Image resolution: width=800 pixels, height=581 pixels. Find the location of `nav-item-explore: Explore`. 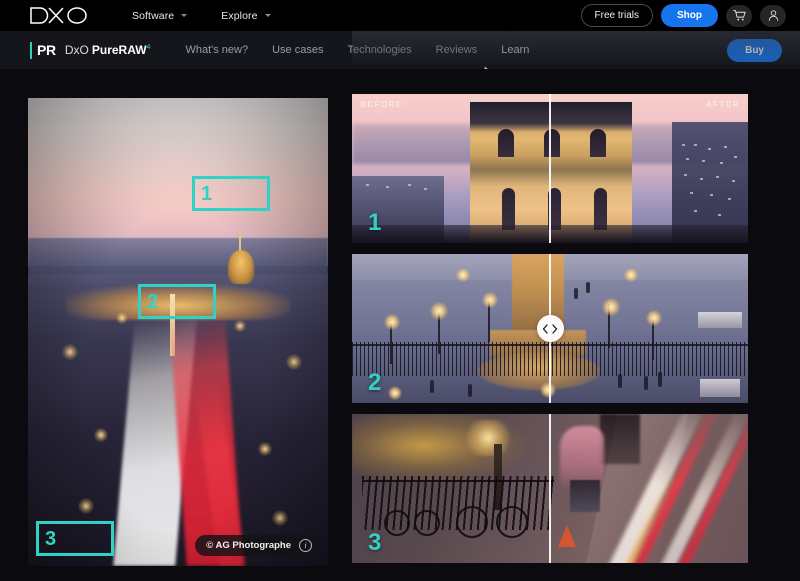

nav-item-explore: Explore is located at coordinates (246, 15).